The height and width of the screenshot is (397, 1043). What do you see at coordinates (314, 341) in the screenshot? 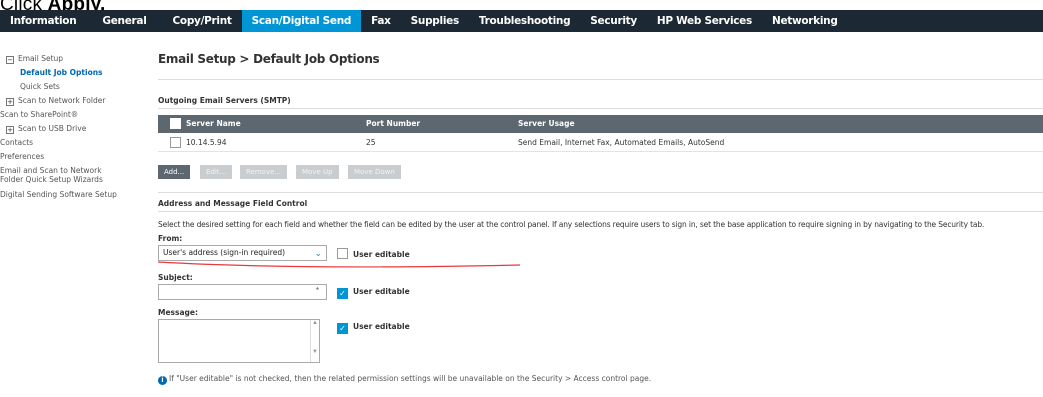
I see `message-scrollbar: ▲ ▼` at bounding box center [314, 341].